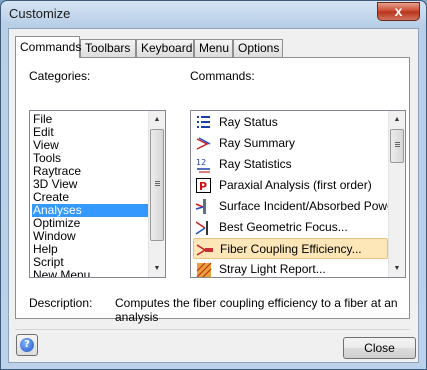 Image resolution: width=427 pixels, height=370 pixels. I want to click on command-item: Ray Summary, so click(290, 143).